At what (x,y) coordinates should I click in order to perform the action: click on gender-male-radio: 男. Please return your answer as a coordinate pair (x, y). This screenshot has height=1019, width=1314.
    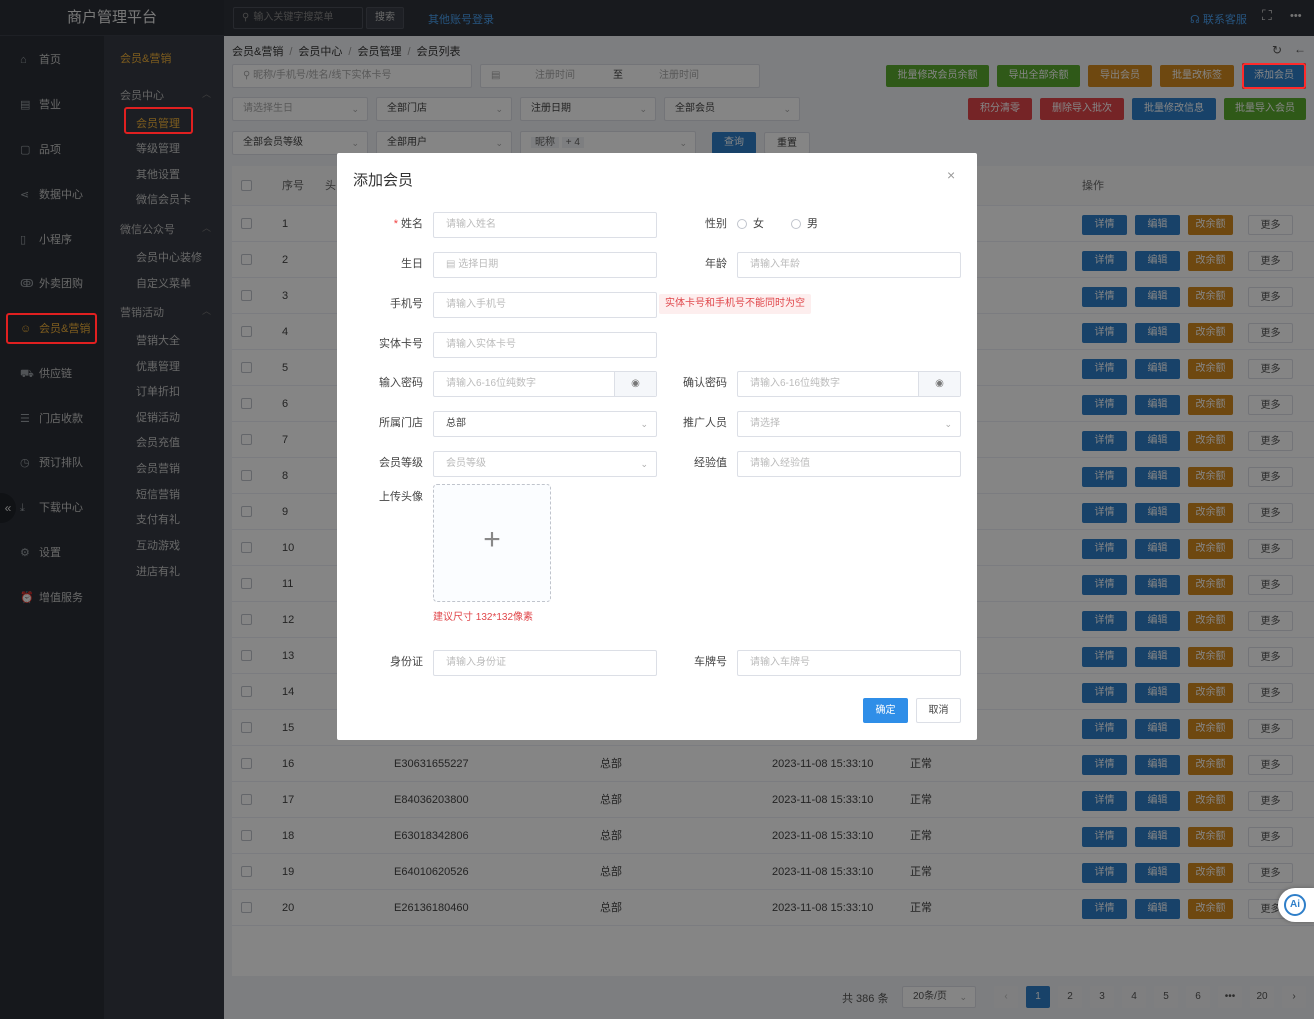
    Looking at the image, I should click on (804, 224).